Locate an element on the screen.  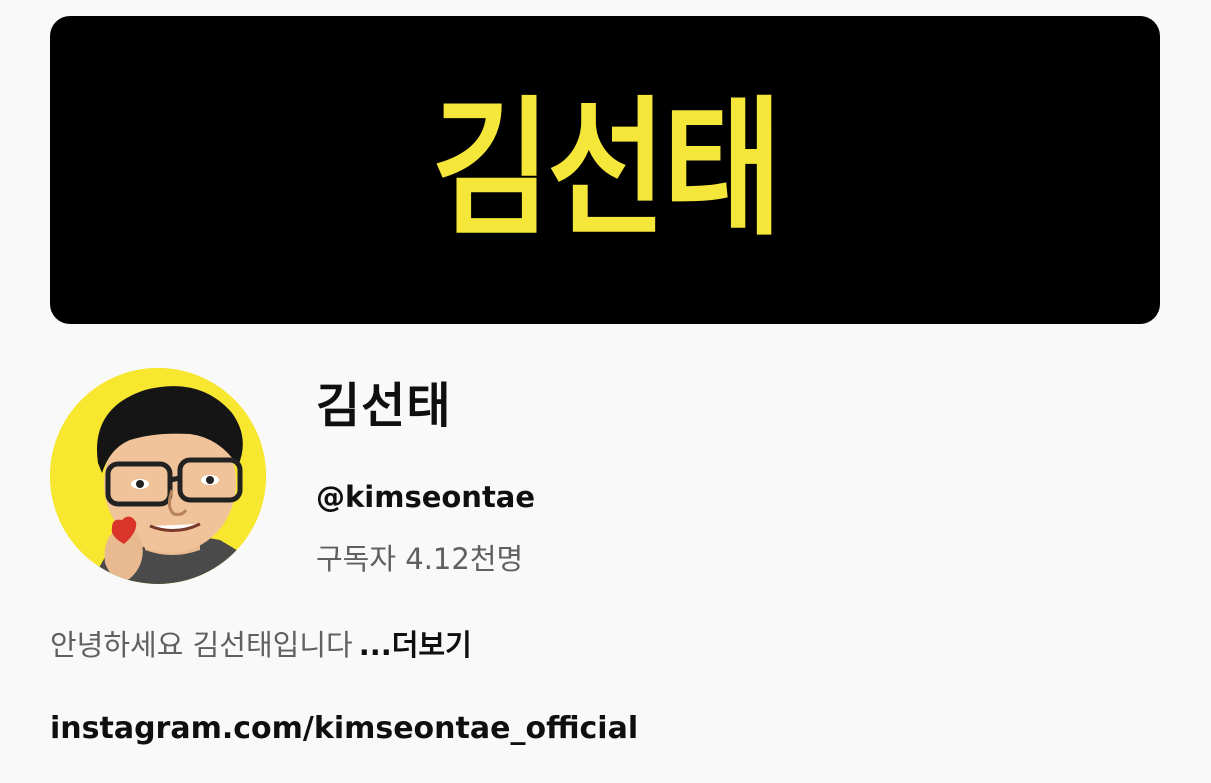
channel-description: 안녕하세요 김선태입니다 ...더보기 is located at coordinates (261, 645).